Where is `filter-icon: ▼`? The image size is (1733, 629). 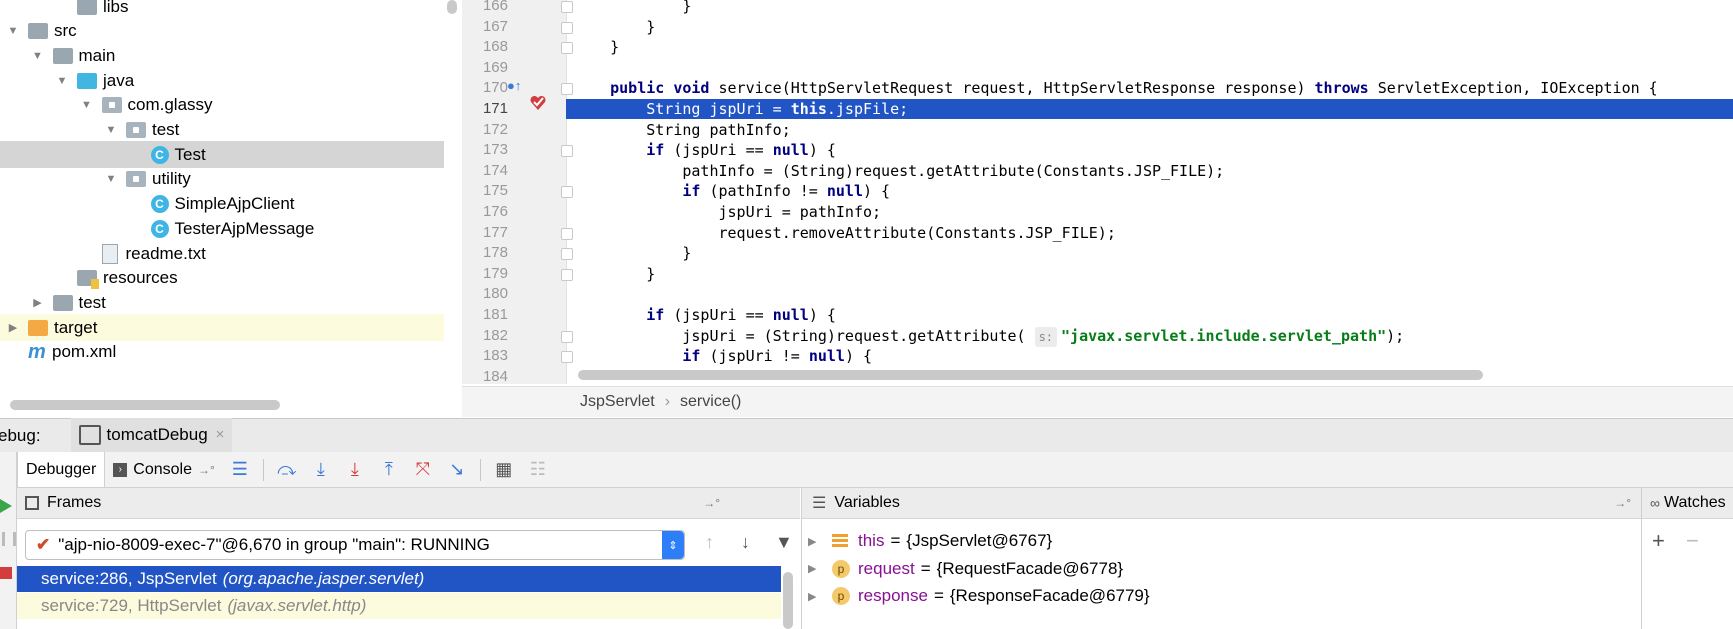 filter-icon: ▼ is located at coordinates (784, 542).